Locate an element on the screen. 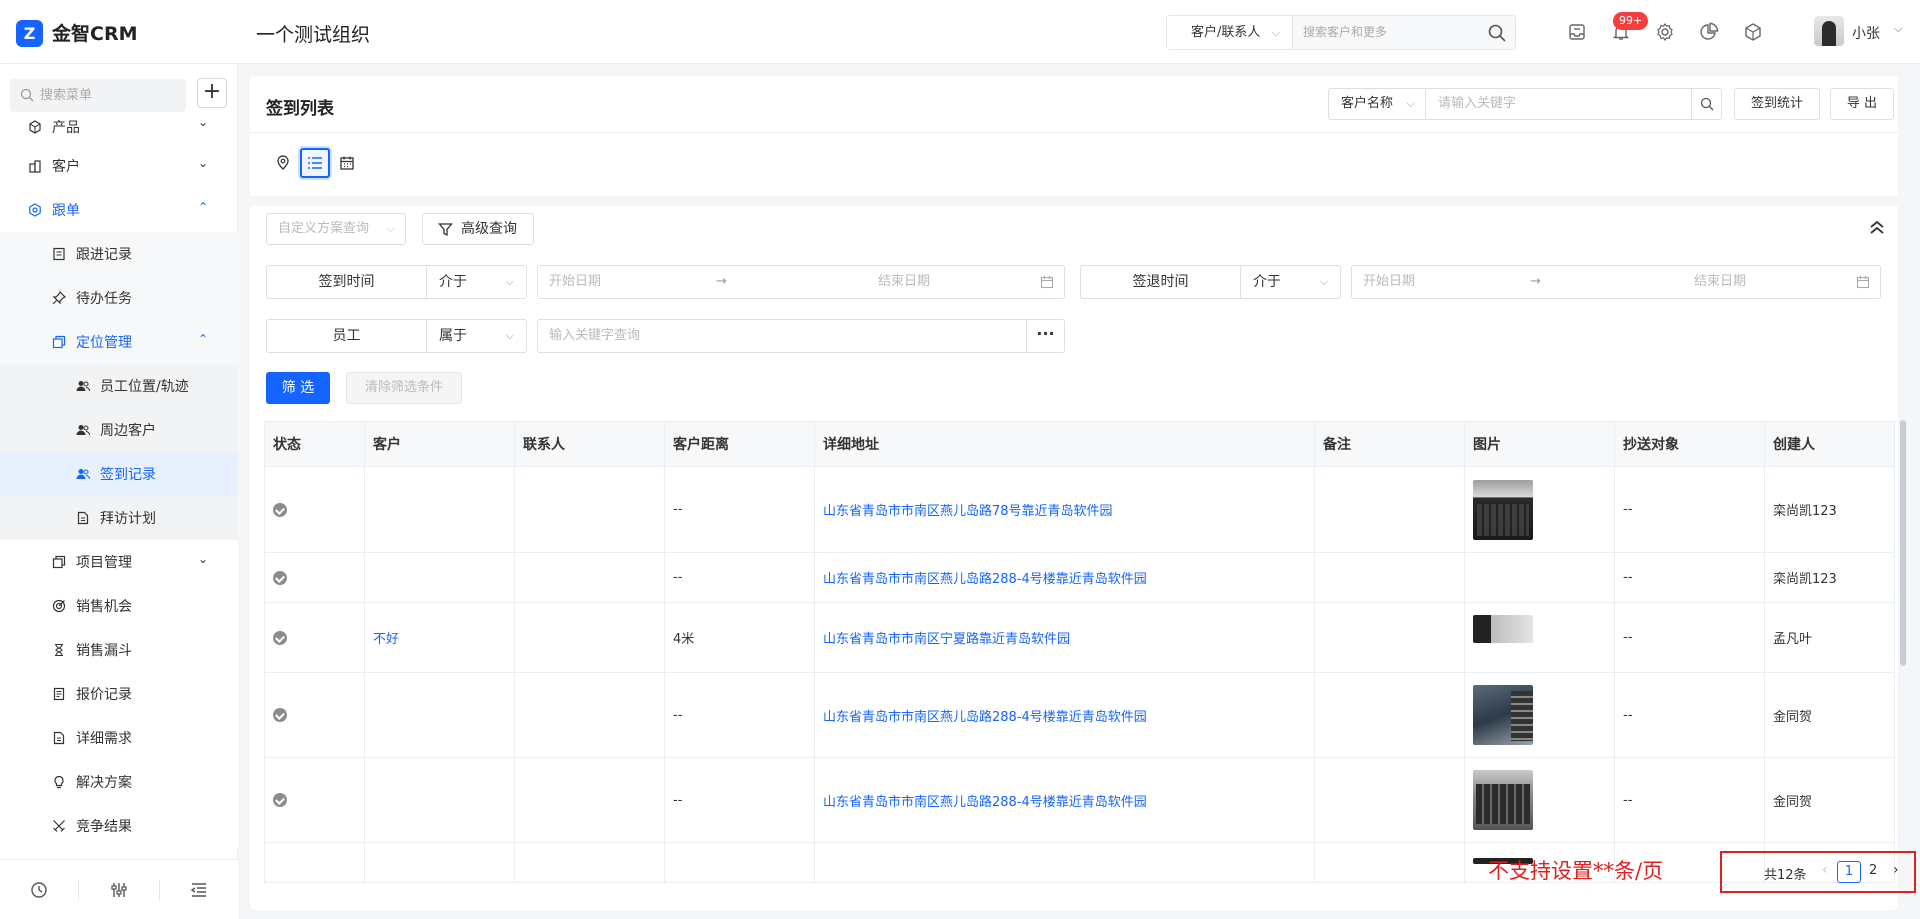  advanced-query-button: 高级查询 is located at coordinates (478, 229).